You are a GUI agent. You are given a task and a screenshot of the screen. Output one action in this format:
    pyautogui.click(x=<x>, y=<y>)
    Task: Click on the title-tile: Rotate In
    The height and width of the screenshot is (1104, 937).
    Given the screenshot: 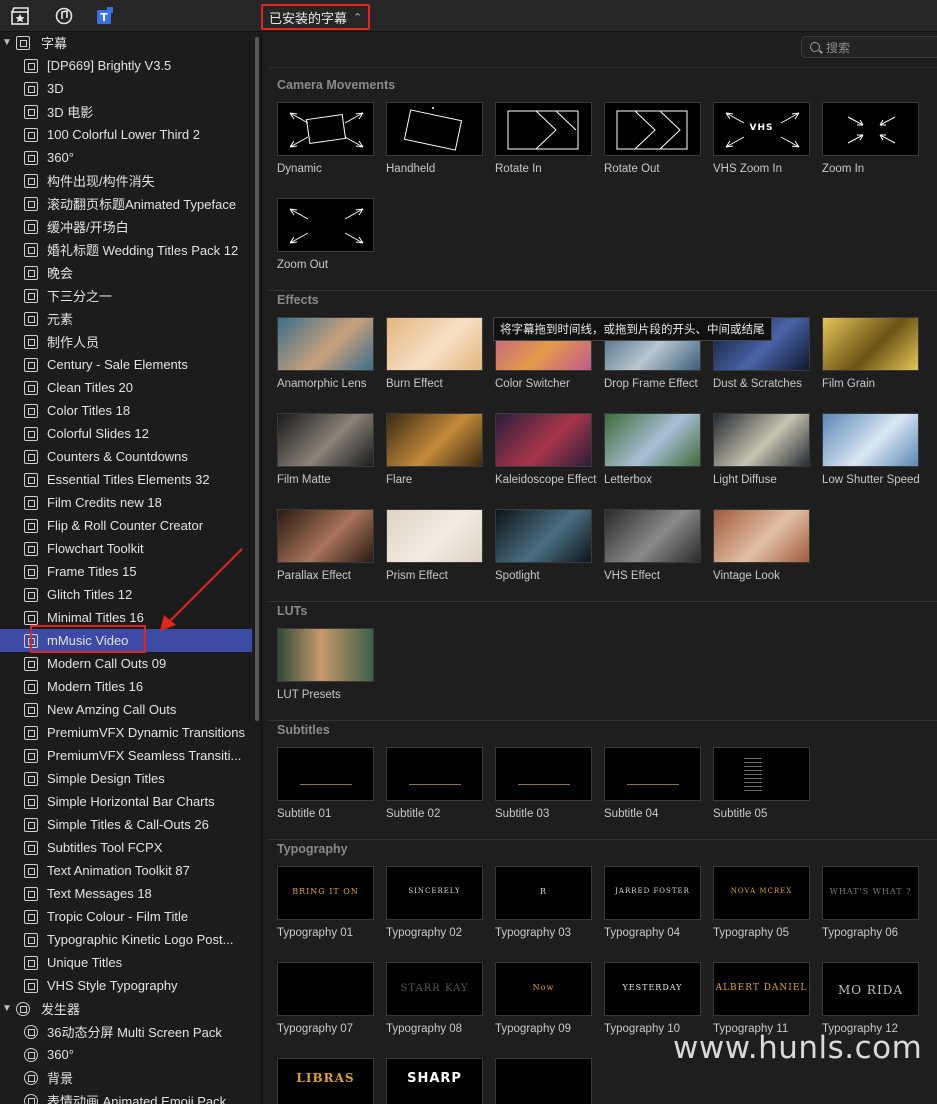 What is the action you would take?
    pyautogui.click(x=546, y=139)
    